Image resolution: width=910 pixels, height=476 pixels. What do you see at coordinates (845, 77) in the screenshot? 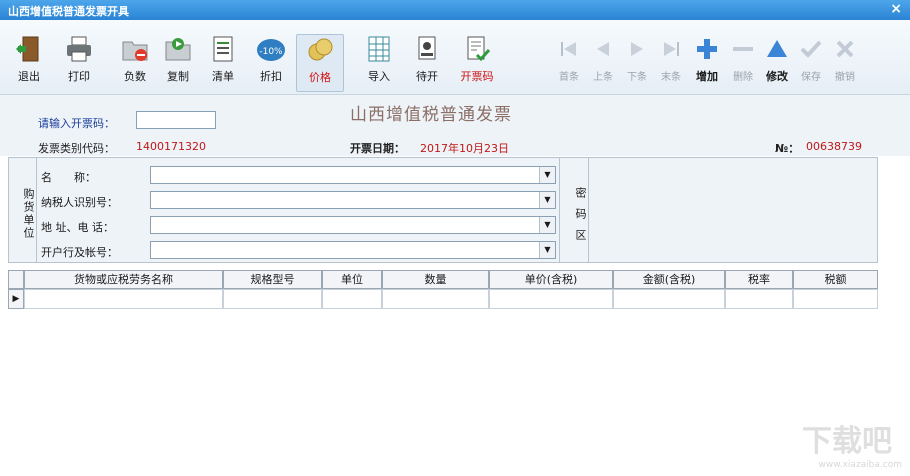
I see `cancel-label: 撤销` at bounding box center [845, 77].